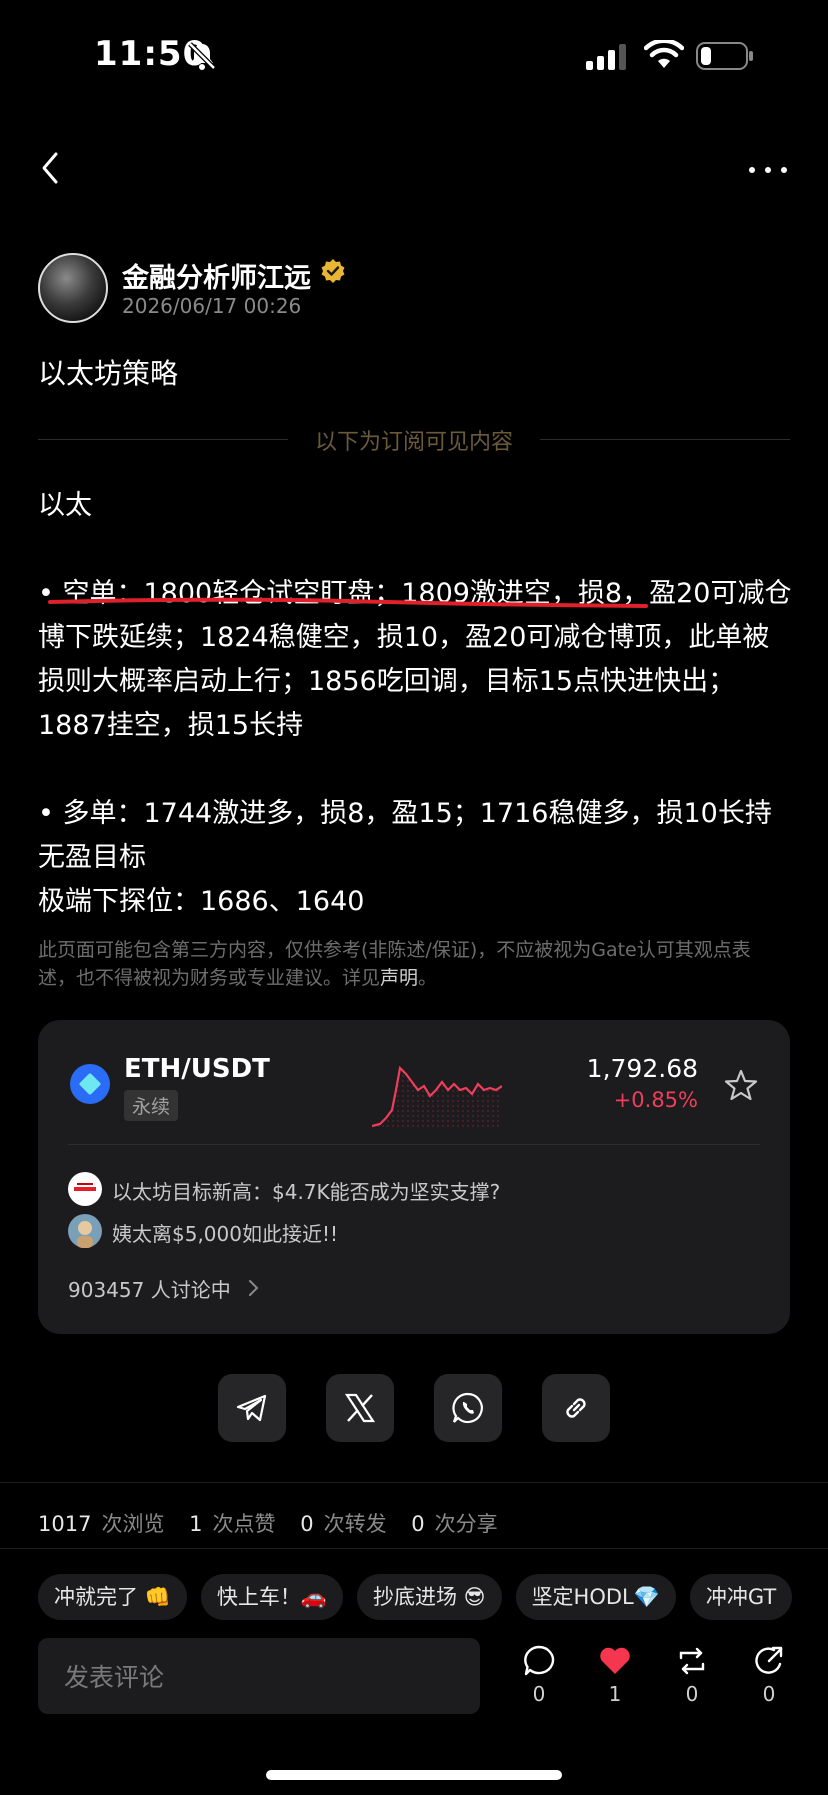 The width and height of the screenshot is (828, 1795). I want to click on top-nav, so click(414, 170).